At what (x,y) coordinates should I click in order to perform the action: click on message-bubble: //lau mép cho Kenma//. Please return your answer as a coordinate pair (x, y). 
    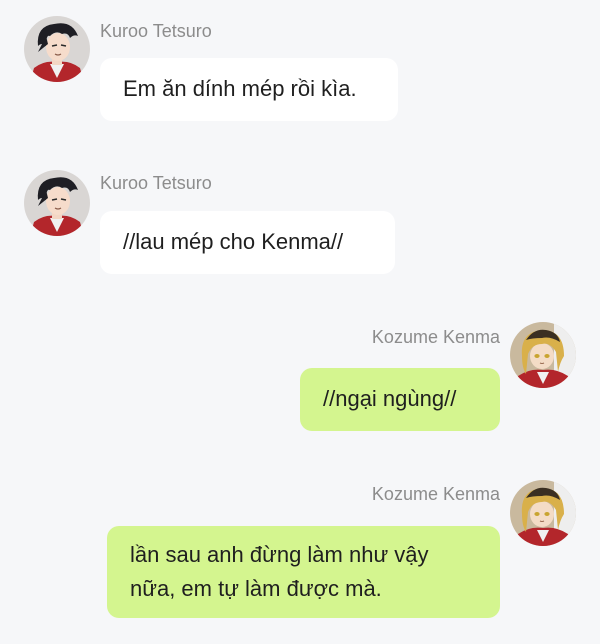
    Looking at the image, I should click on (247, 242).